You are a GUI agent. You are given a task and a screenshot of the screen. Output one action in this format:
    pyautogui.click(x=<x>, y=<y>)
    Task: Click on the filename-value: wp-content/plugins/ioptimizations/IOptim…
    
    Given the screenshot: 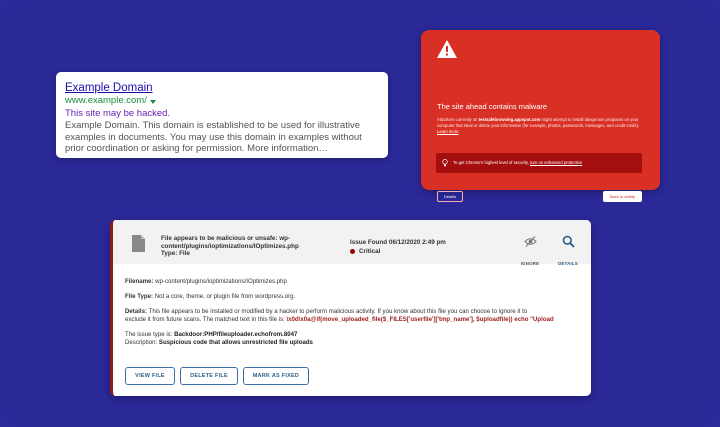 What is the action you would take?
    pyautogui.click(x=220, y=281)
    